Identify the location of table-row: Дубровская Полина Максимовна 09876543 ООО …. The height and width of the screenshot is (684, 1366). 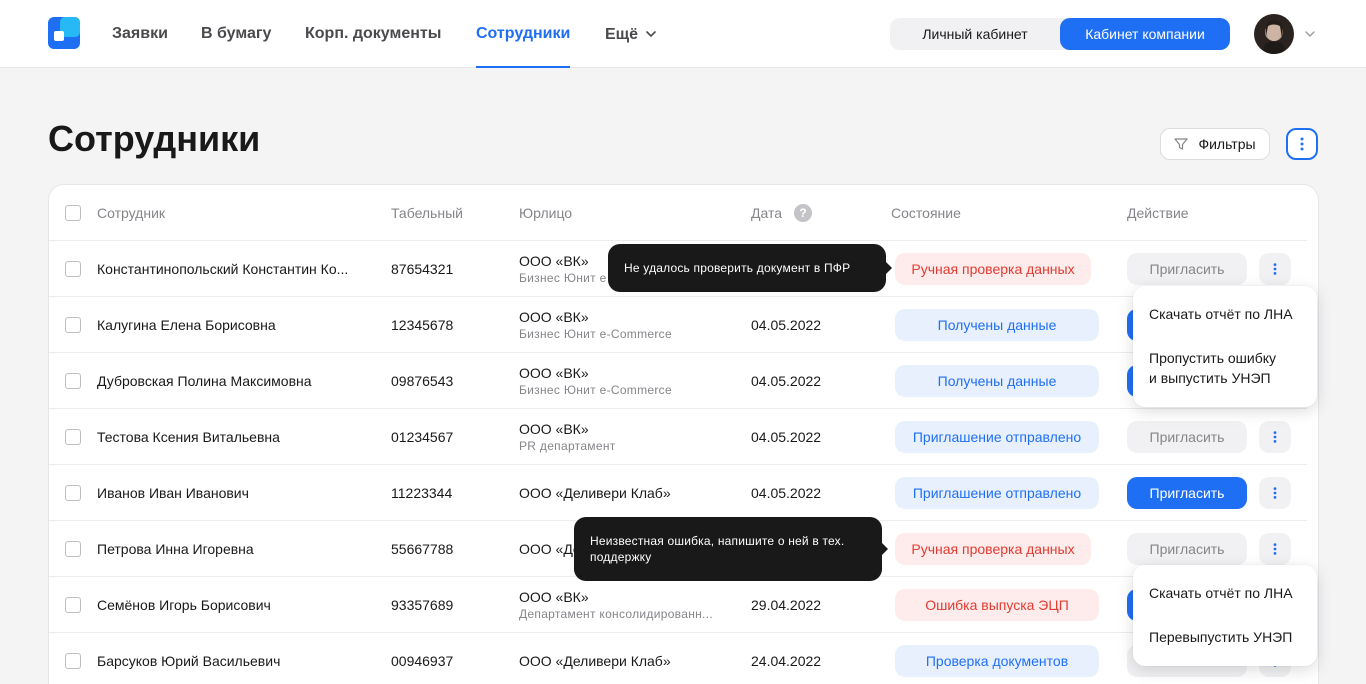
(678, 381).